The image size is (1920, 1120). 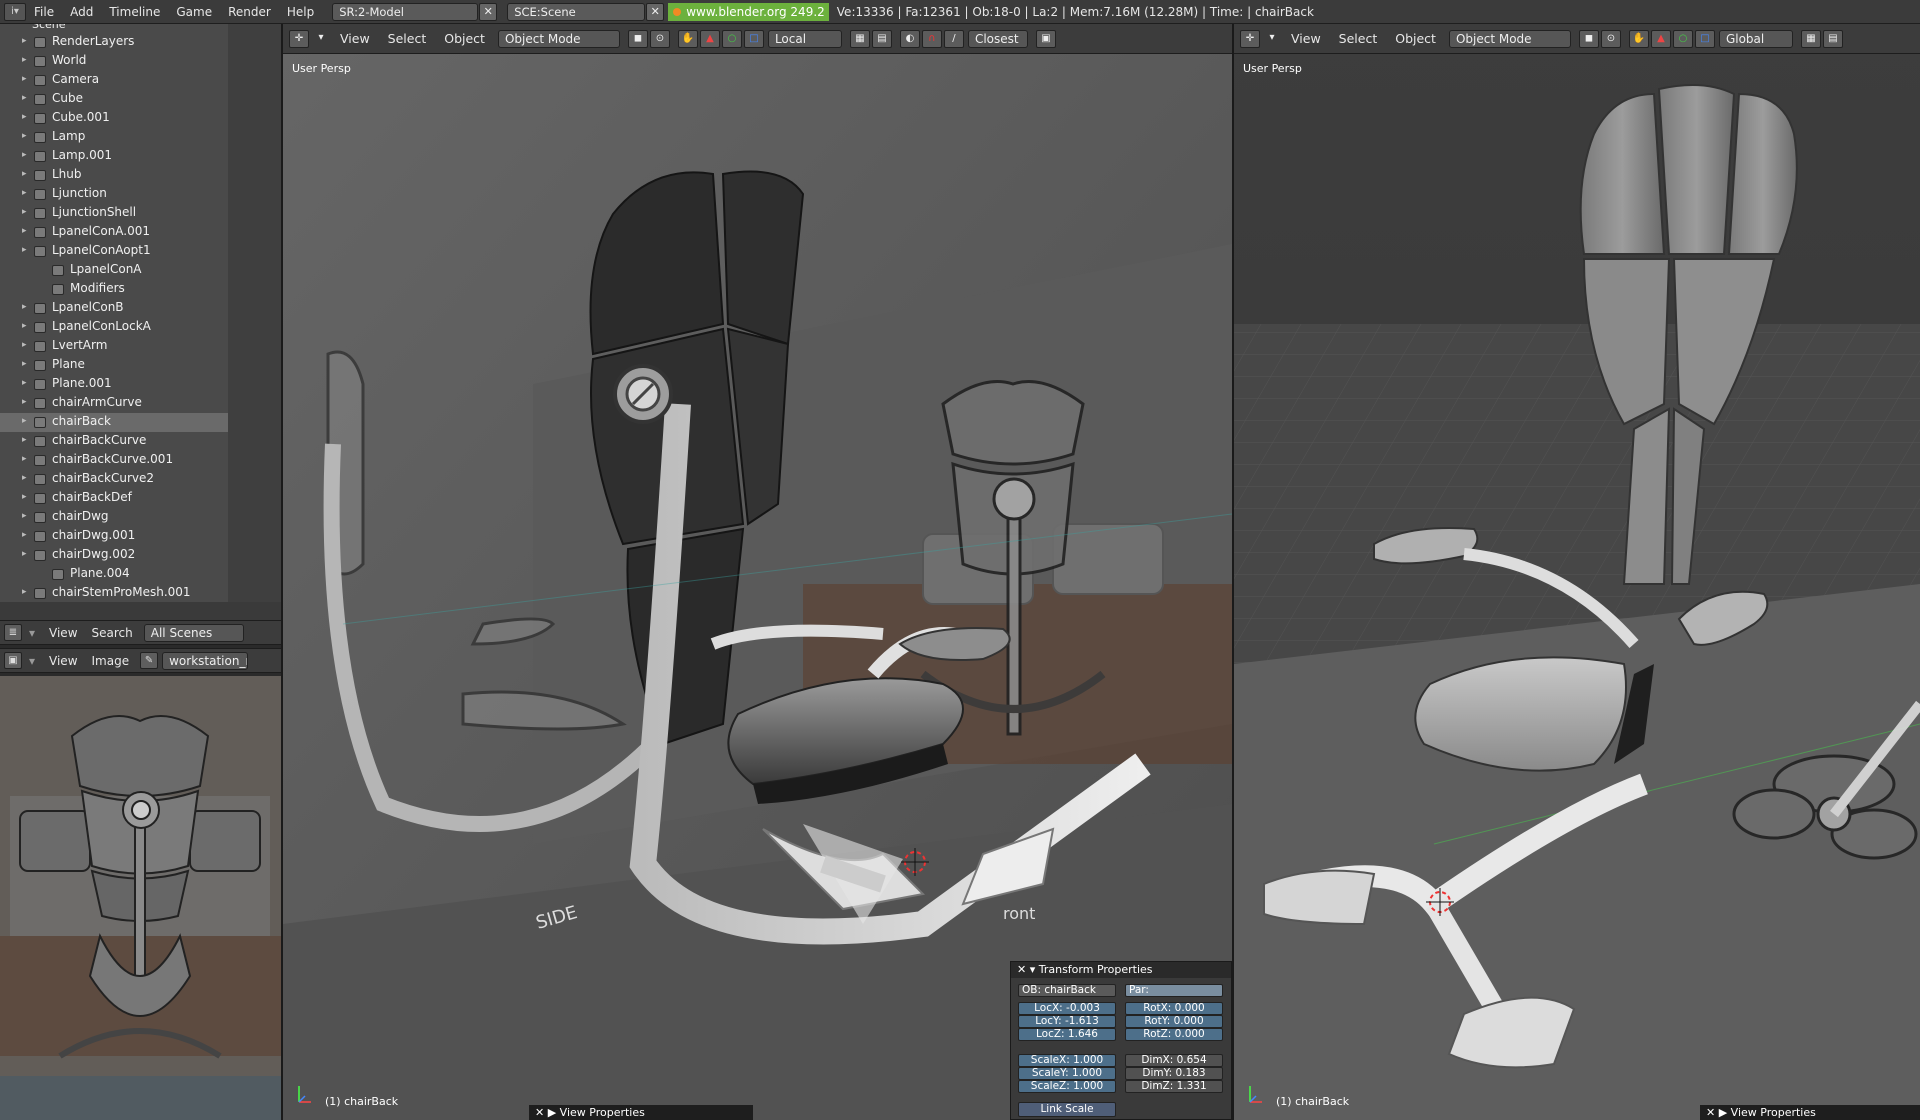 What do you see at coordinates (909, 38) in the screenshot?
I see `occlude-icon: ◐` at bounding box center [909, 38].